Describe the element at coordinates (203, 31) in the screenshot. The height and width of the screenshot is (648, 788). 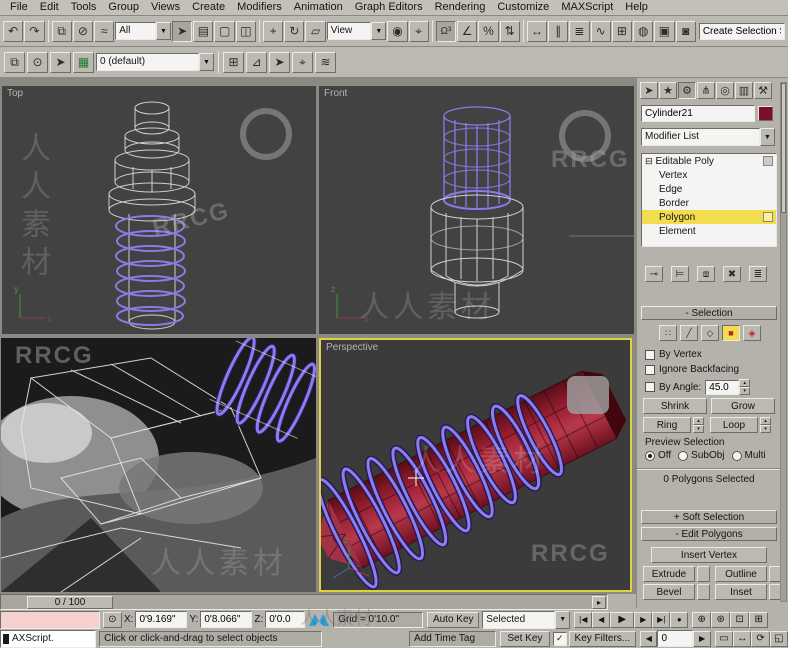
I see `select-by-name-icon: ▤` at that location.